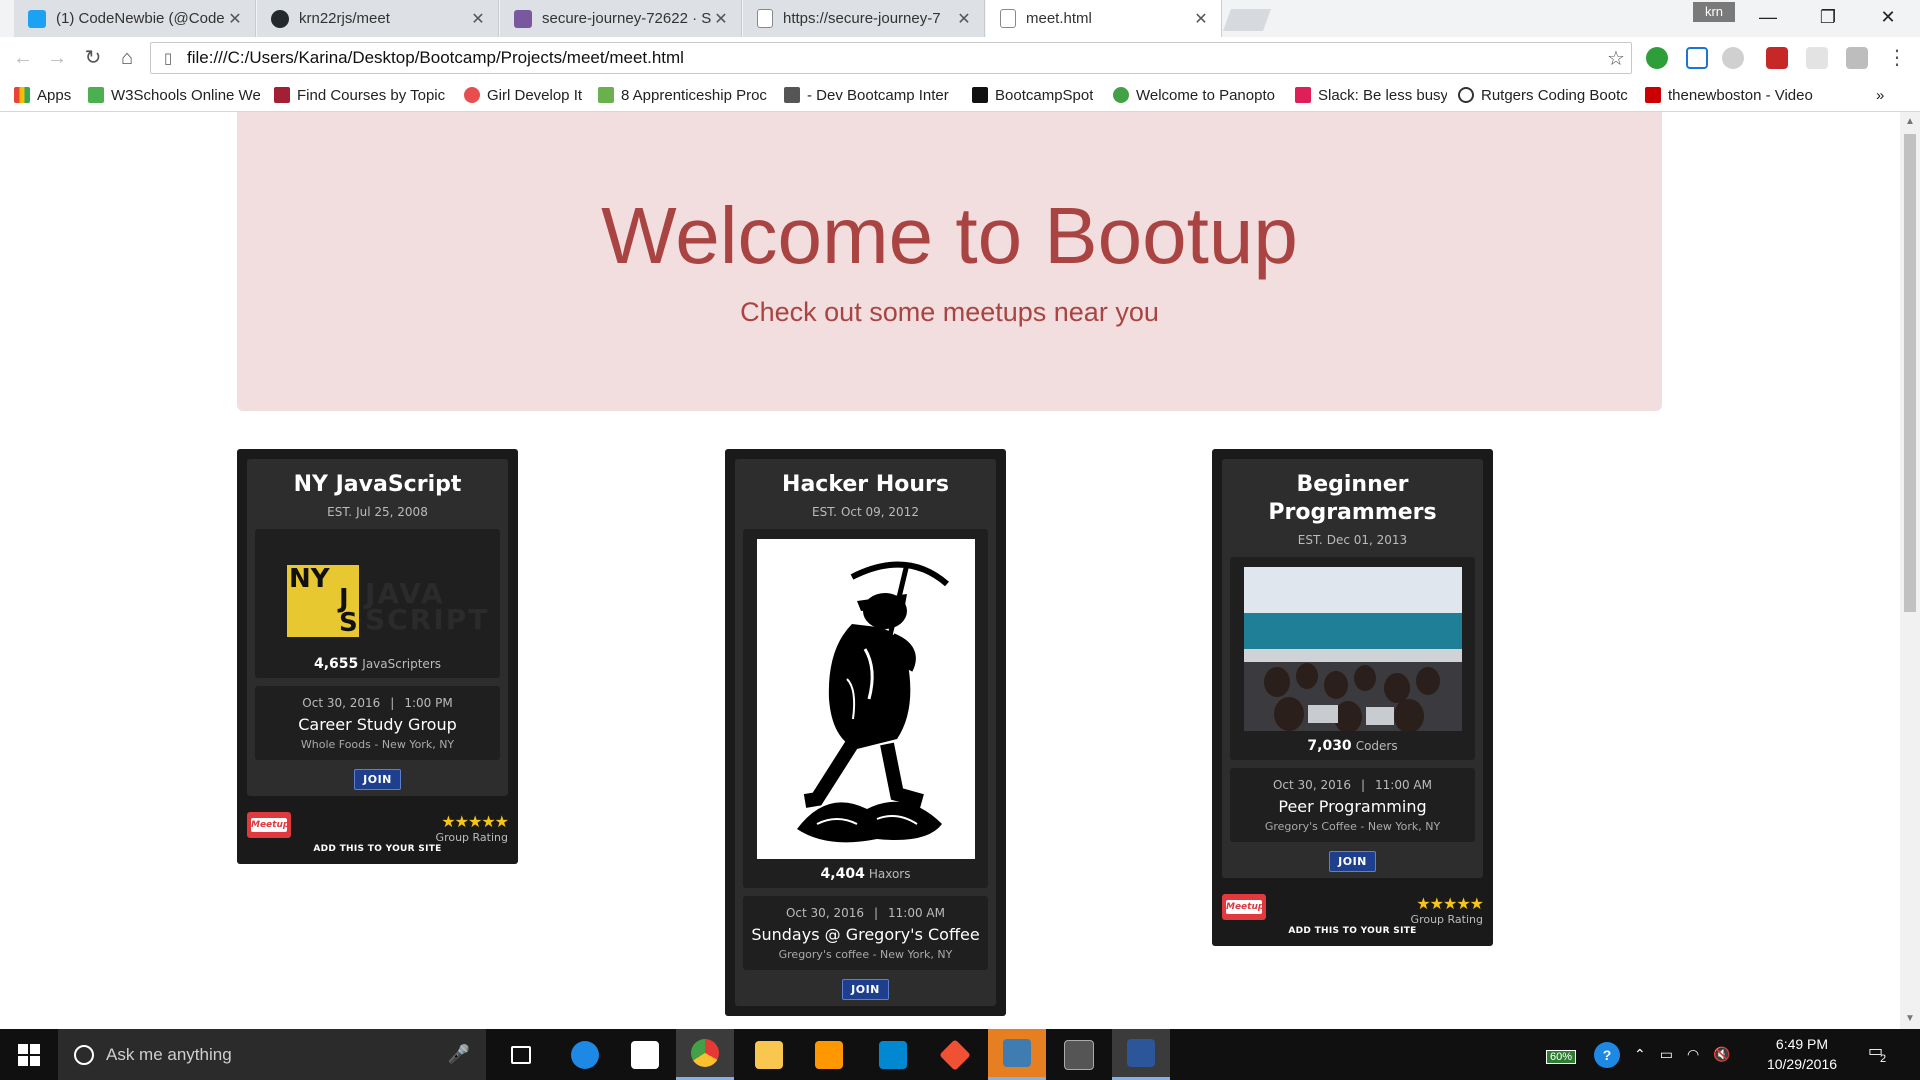 Image resolution: width=1920 pixels, height=1080 pixels. I want to click on event-time: 1:00 PM, so click(428, 703).